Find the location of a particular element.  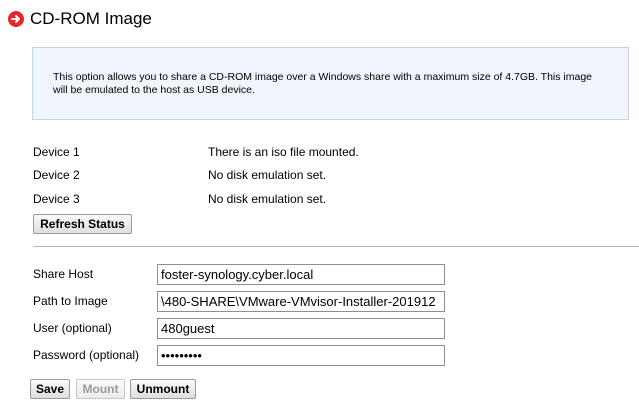

save-button: Save is located at coordinates (50, 389).